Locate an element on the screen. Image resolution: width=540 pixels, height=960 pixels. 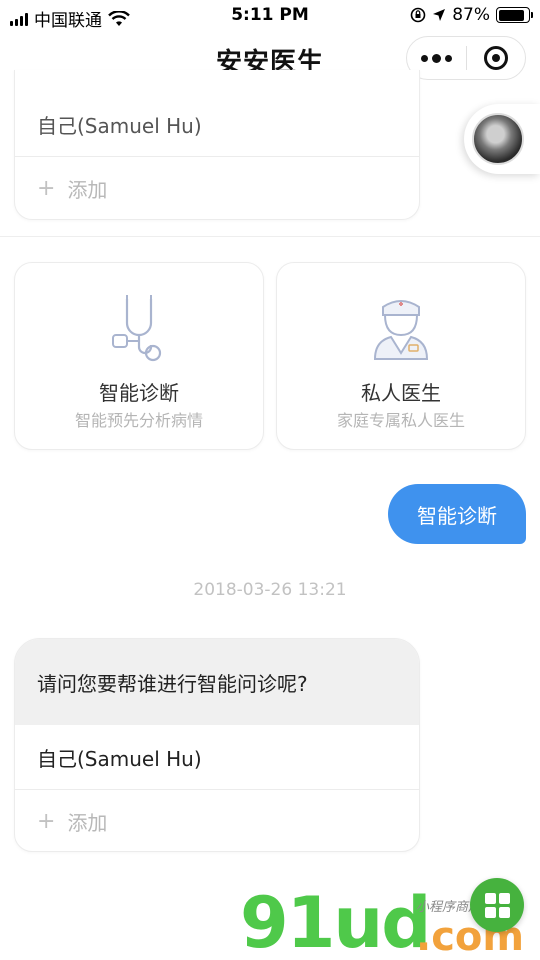
previous-options-card: 自己(Samuel Hu) + 添加 is located at coordinates (217, 145).